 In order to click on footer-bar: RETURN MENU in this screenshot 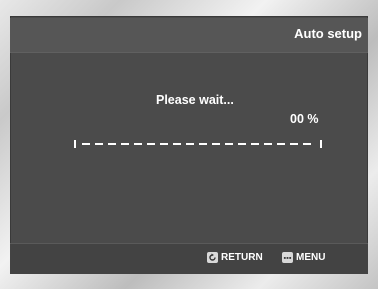, I will do `click(189, 258)`.